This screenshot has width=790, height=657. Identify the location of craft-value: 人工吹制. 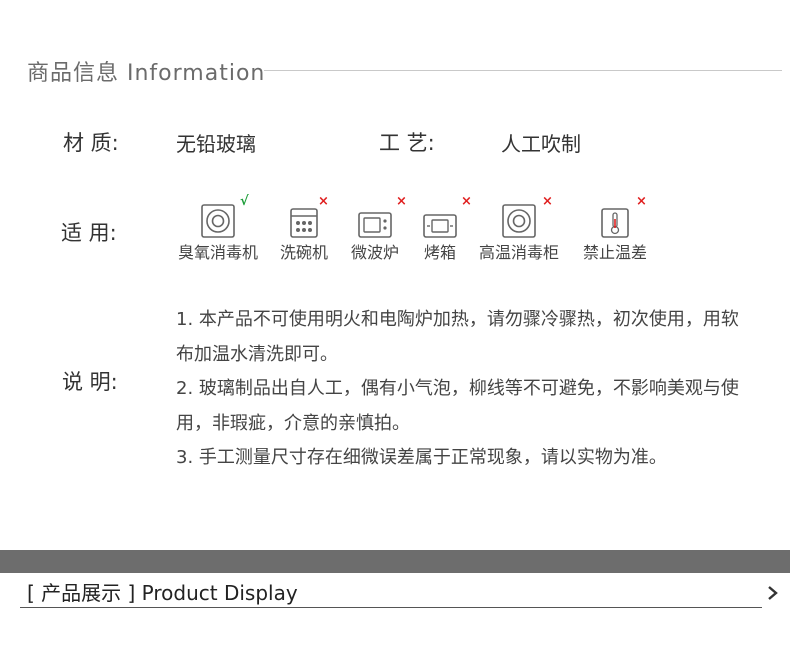
(541, 144).